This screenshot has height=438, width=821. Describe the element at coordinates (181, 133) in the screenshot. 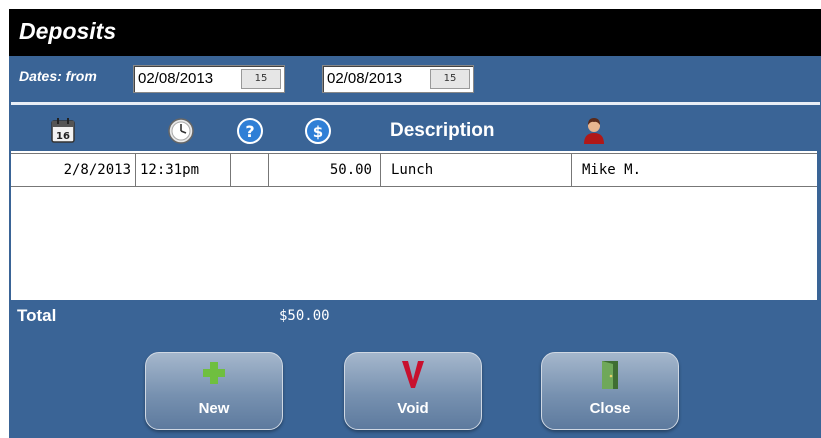

I see `clock-icon` at that location.